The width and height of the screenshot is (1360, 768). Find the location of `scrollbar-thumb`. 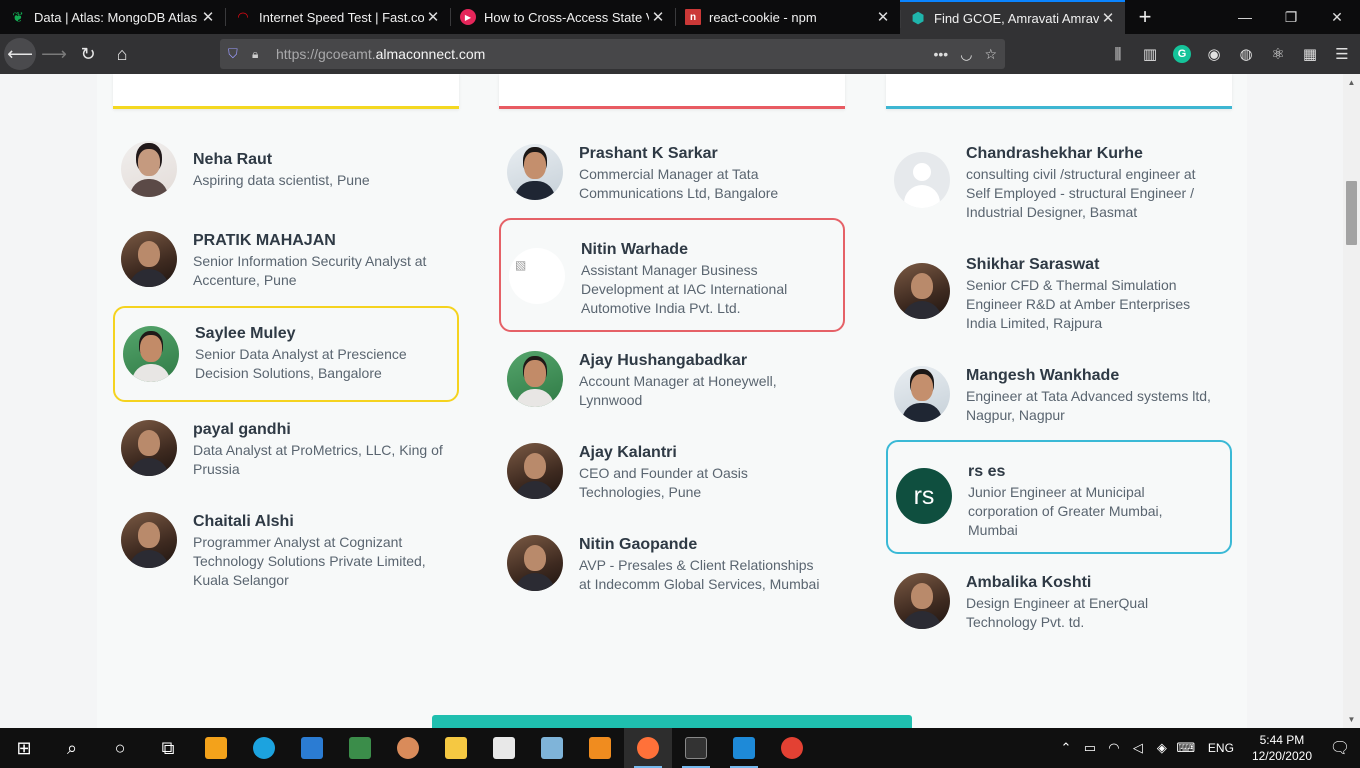

scrollbar-thumb is located at coordinates (1351, 213).